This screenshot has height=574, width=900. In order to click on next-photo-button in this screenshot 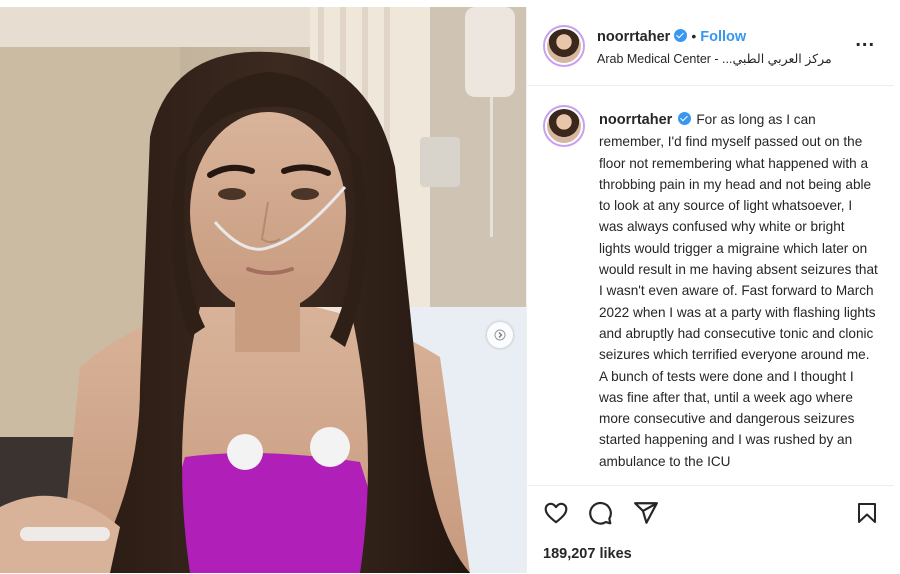, I will do `click(500, 335)`.